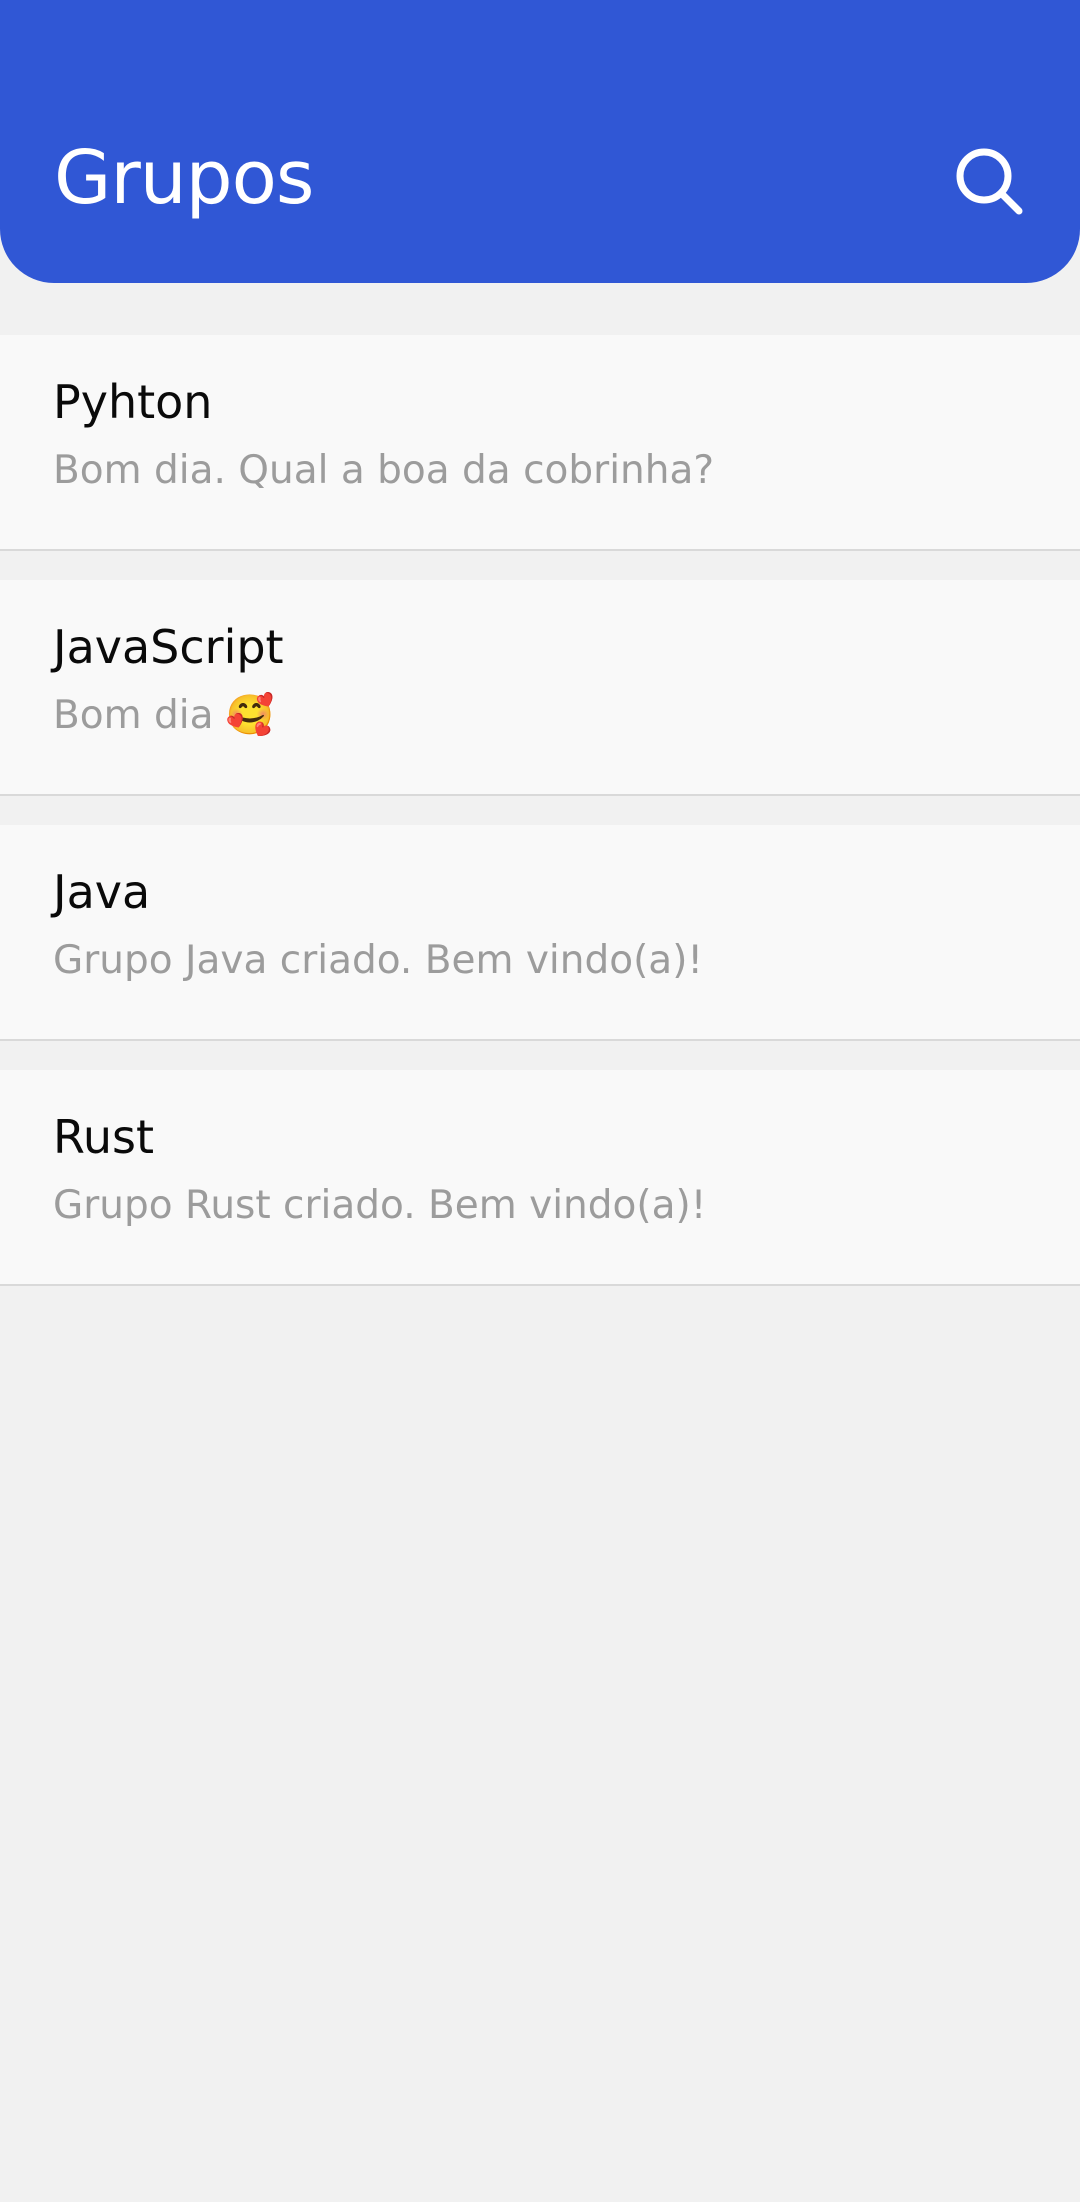  Describe the element at coordinates (164, 715) in the screenshot. I see `group-last-message: Bom dia 🥰` at that location.